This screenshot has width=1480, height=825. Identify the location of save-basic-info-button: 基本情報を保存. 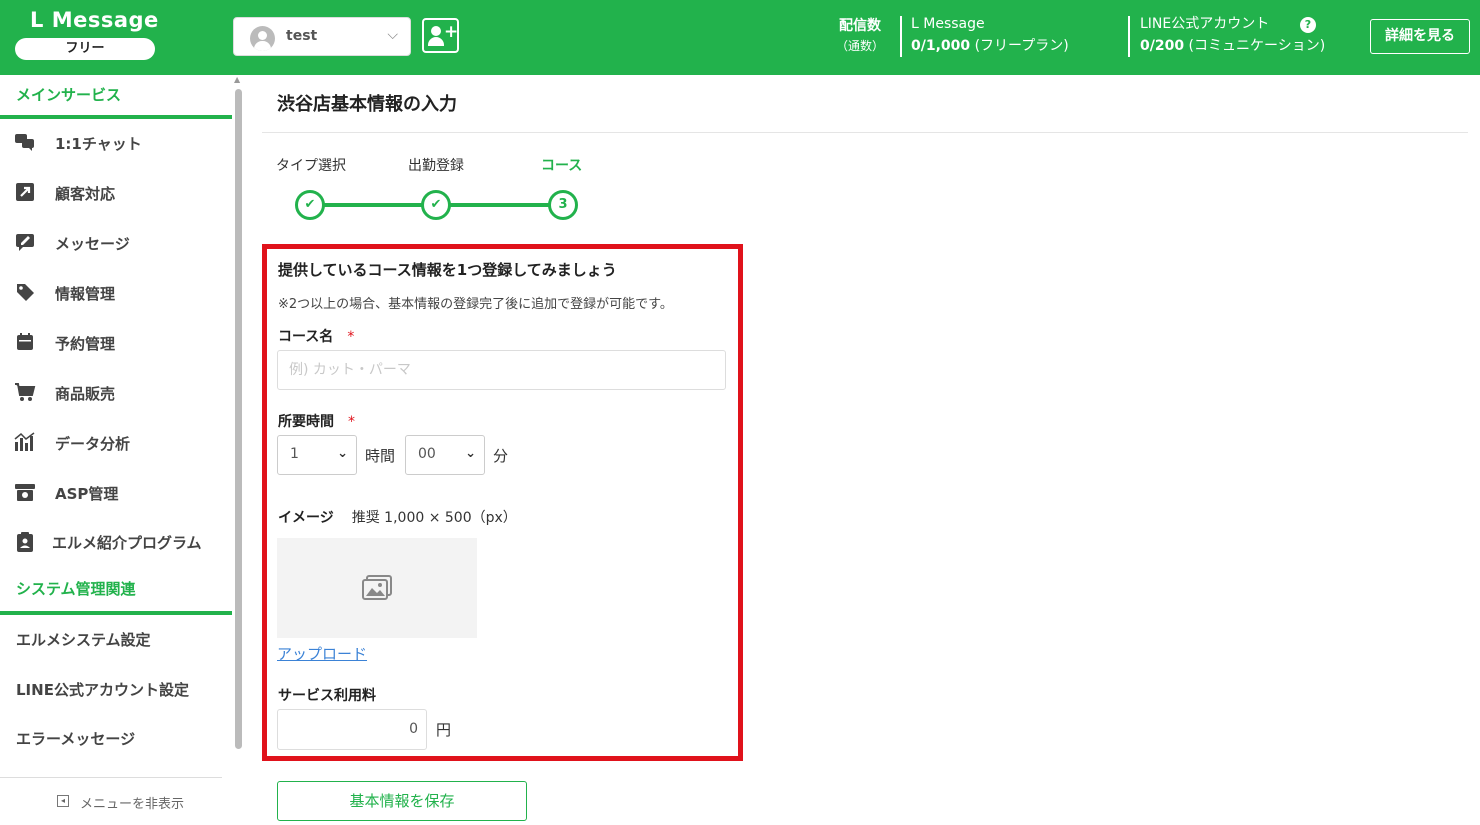
(402, 801).